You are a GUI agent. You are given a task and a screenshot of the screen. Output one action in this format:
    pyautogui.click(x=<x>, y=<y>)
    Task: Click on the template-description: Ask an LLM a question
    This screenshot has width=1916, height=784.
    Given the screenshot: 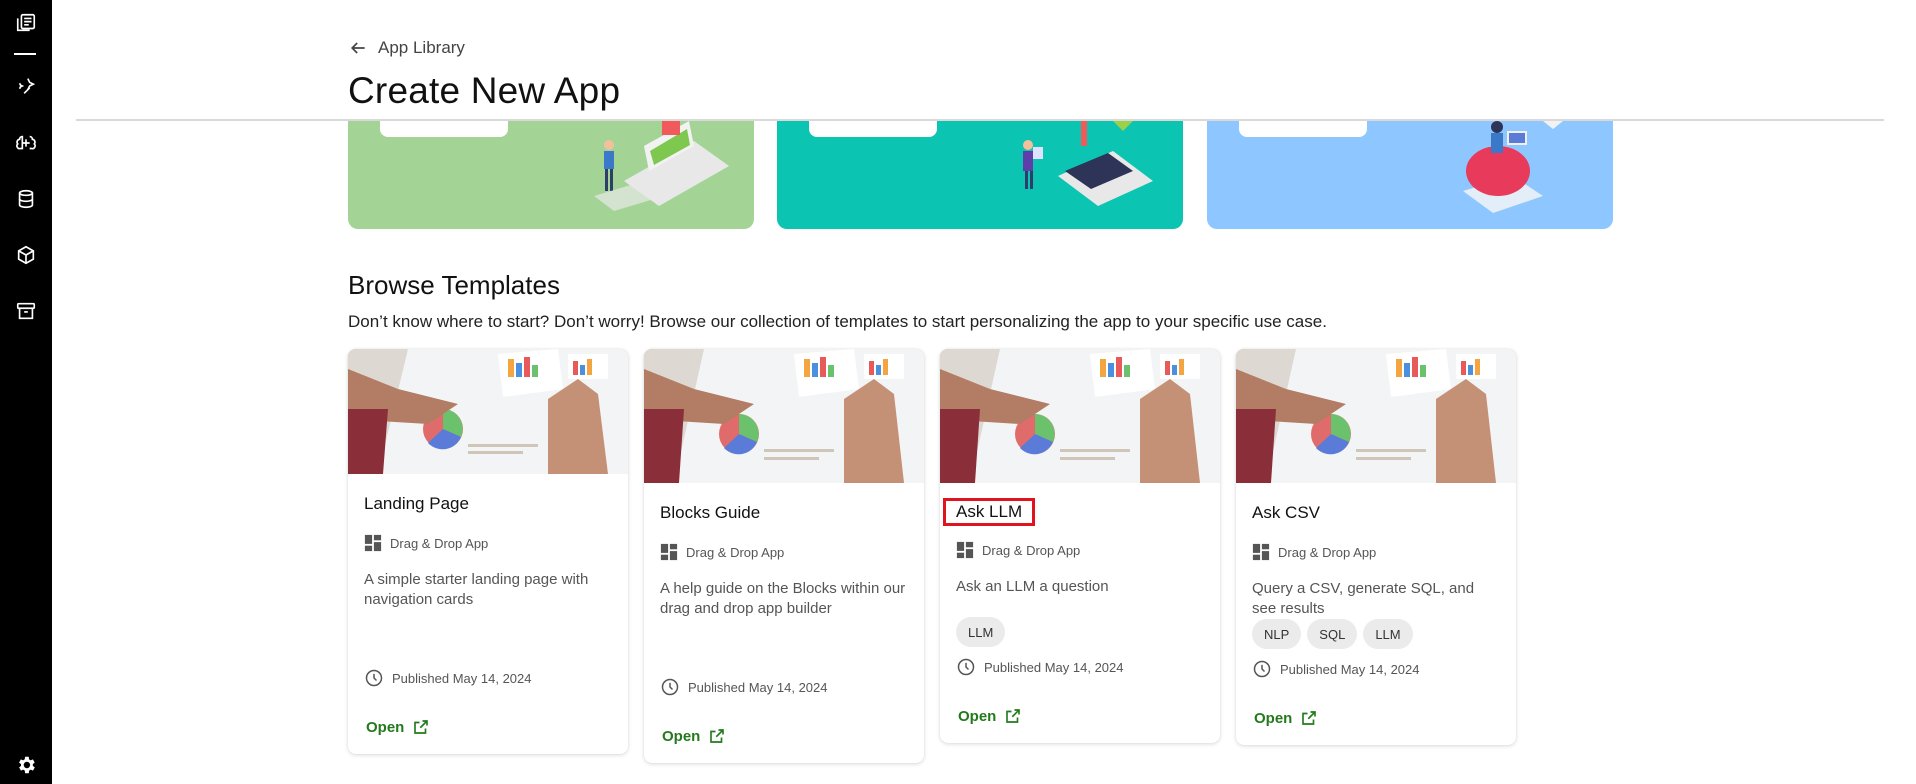 What is the action you would take?
    pyautogui.click(x=1032, y=586)
    